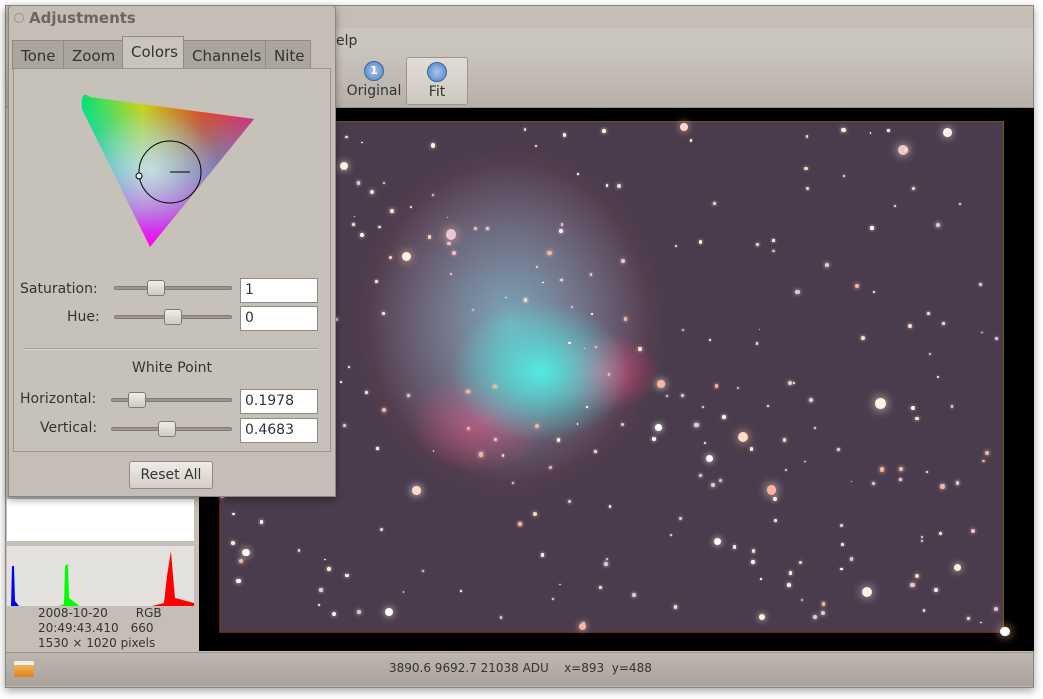  I want to click on divider, so click(171, 349).